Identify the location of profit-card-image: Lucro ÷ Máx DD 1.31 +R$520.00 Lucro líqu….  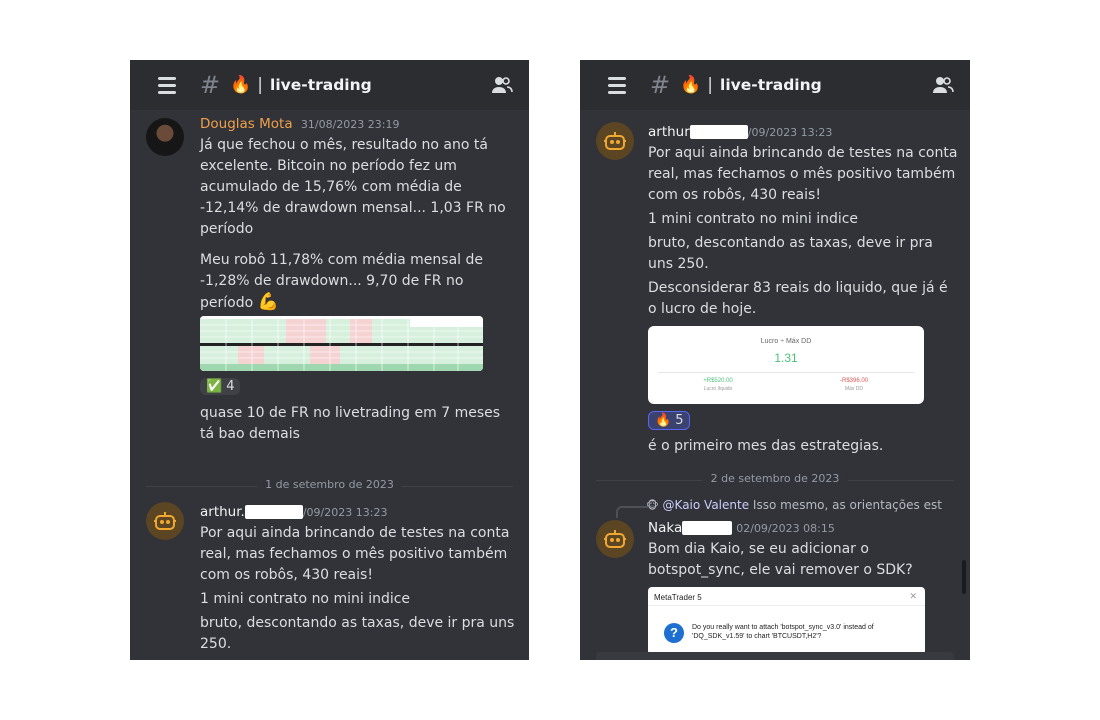
(786, 365).